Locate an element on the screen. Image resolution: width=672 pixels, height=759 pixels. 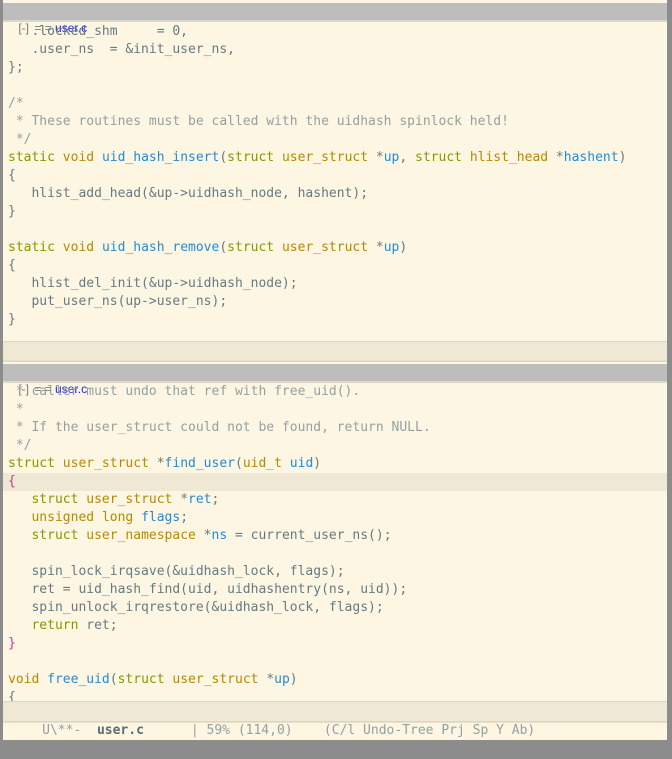
window-divider is located at coordinates (335, 360).